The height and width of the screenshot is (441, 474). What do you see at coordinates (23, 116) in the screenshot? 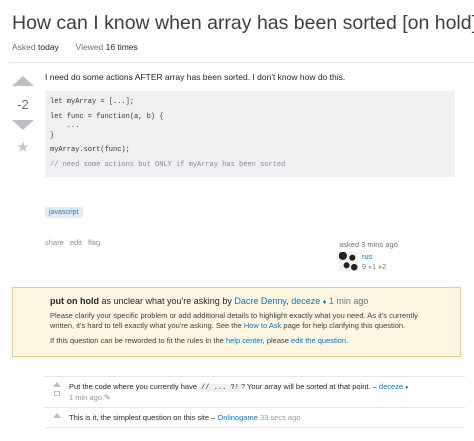
I see `vote-cell: -2 ★` at bounding box center [23, 116].